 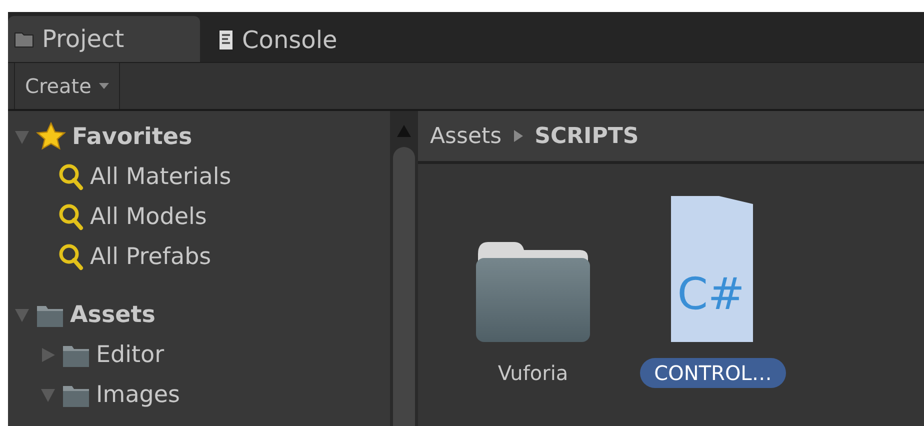 I want to click on asset-name: Vuforia, so click(x=533, y=373).